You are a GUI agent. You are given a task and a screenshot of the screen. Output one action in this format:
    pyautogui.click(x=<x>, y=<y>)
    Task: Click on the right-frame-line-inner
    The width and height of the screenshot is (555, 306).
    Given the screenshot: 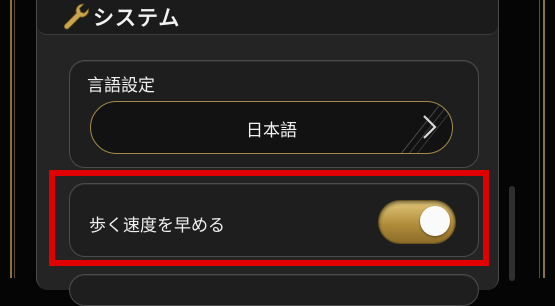 What is the action you would take?
    pyautogui.click(x=539, y=139)
    